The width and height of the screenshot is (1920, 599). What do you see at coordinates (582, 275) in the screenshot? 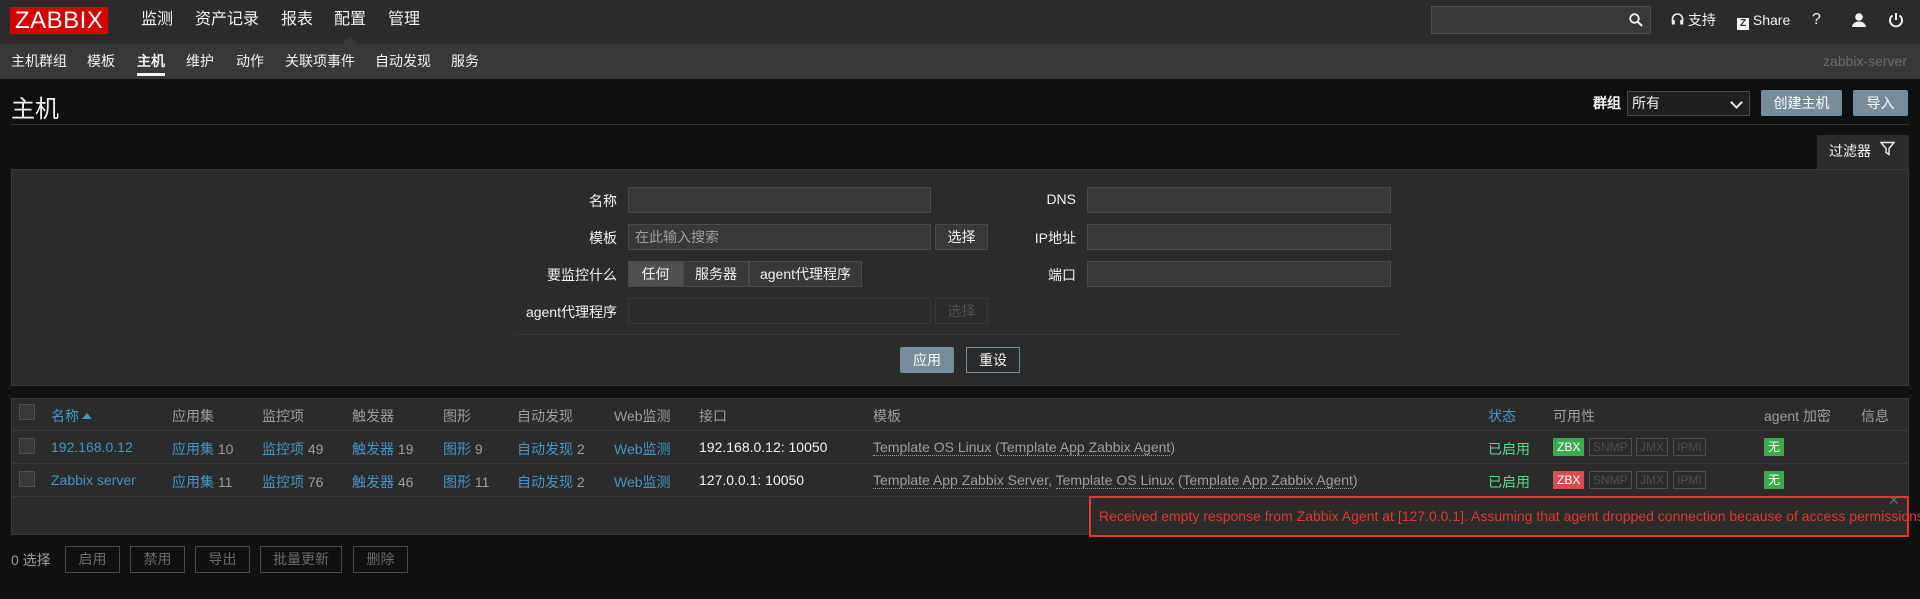
I see `monitored-by-label: 要监控什么` at bounding box center [582, 275].